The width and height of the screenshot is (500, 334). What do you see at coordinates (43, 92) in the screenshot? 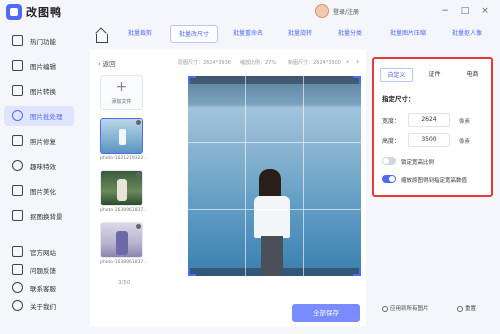
I see `sidebar-item-label: 图片转换` at bounding box center [43, 92].